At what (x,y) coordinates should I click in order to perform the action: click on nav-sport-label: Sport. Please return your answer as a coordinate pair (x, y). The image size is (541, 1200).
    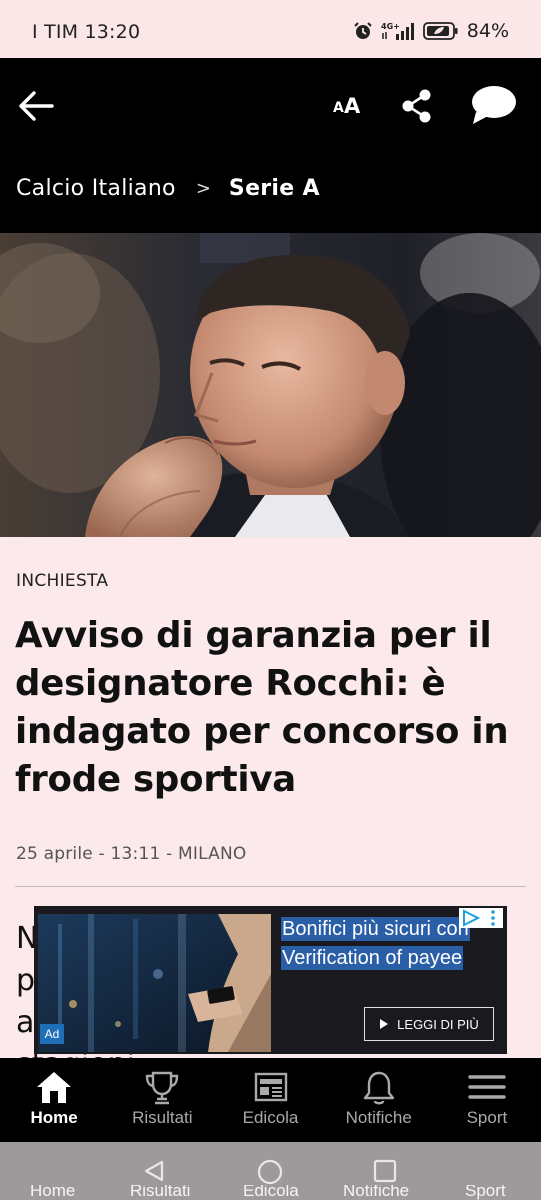
    Looking at the image, I should click on (487, 1117).